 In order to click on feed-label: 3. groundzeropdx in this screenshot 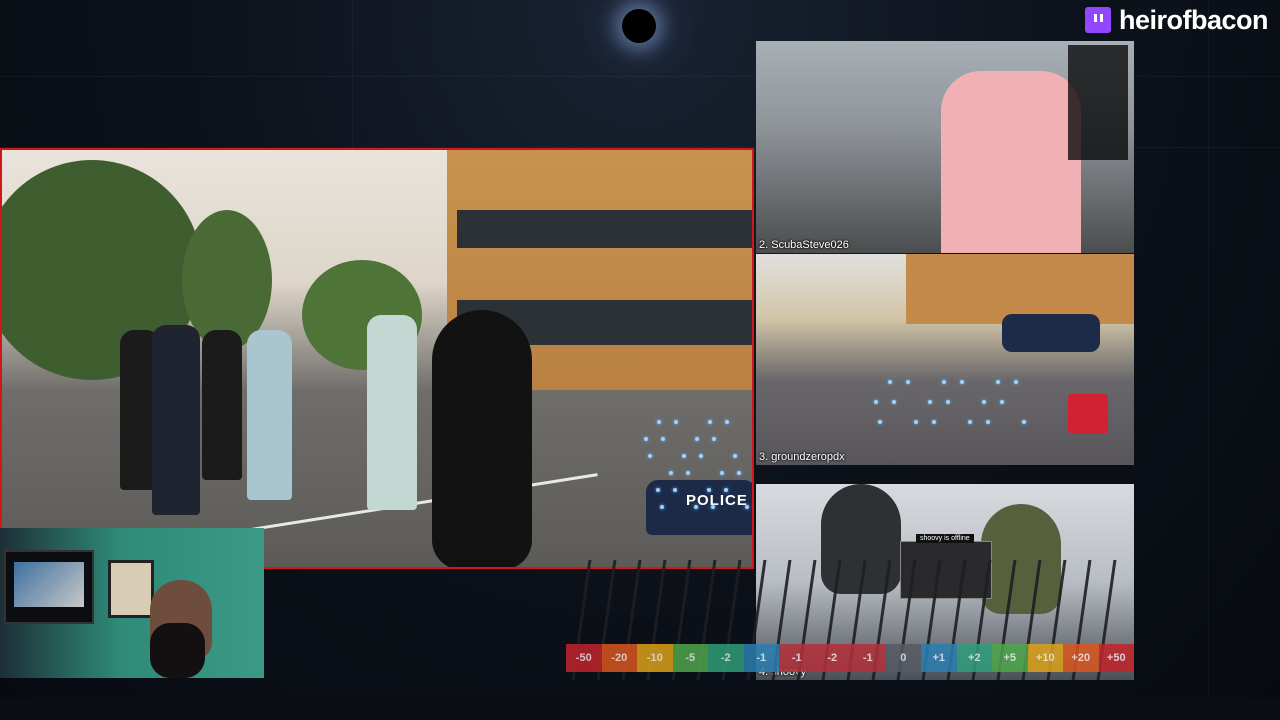, I will do `click(802, 457)`.